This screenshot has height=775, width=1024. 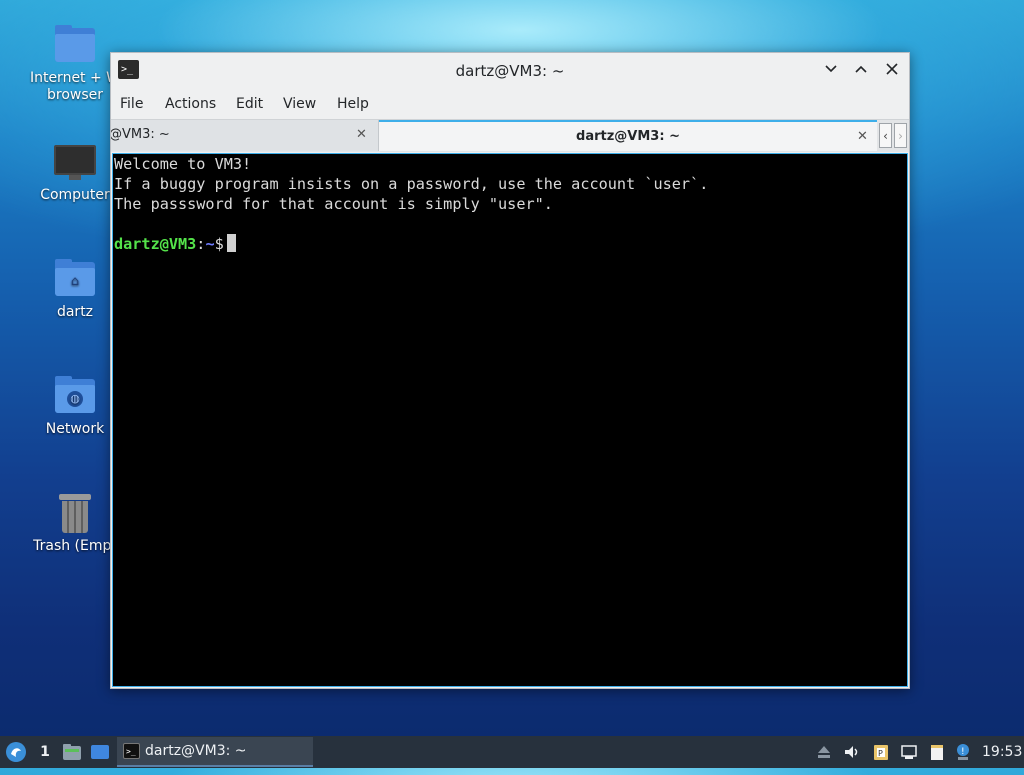 I want to click on taskbar-task-terminal: >_ dartz@VM3: ~, so click(x=215, y=752).